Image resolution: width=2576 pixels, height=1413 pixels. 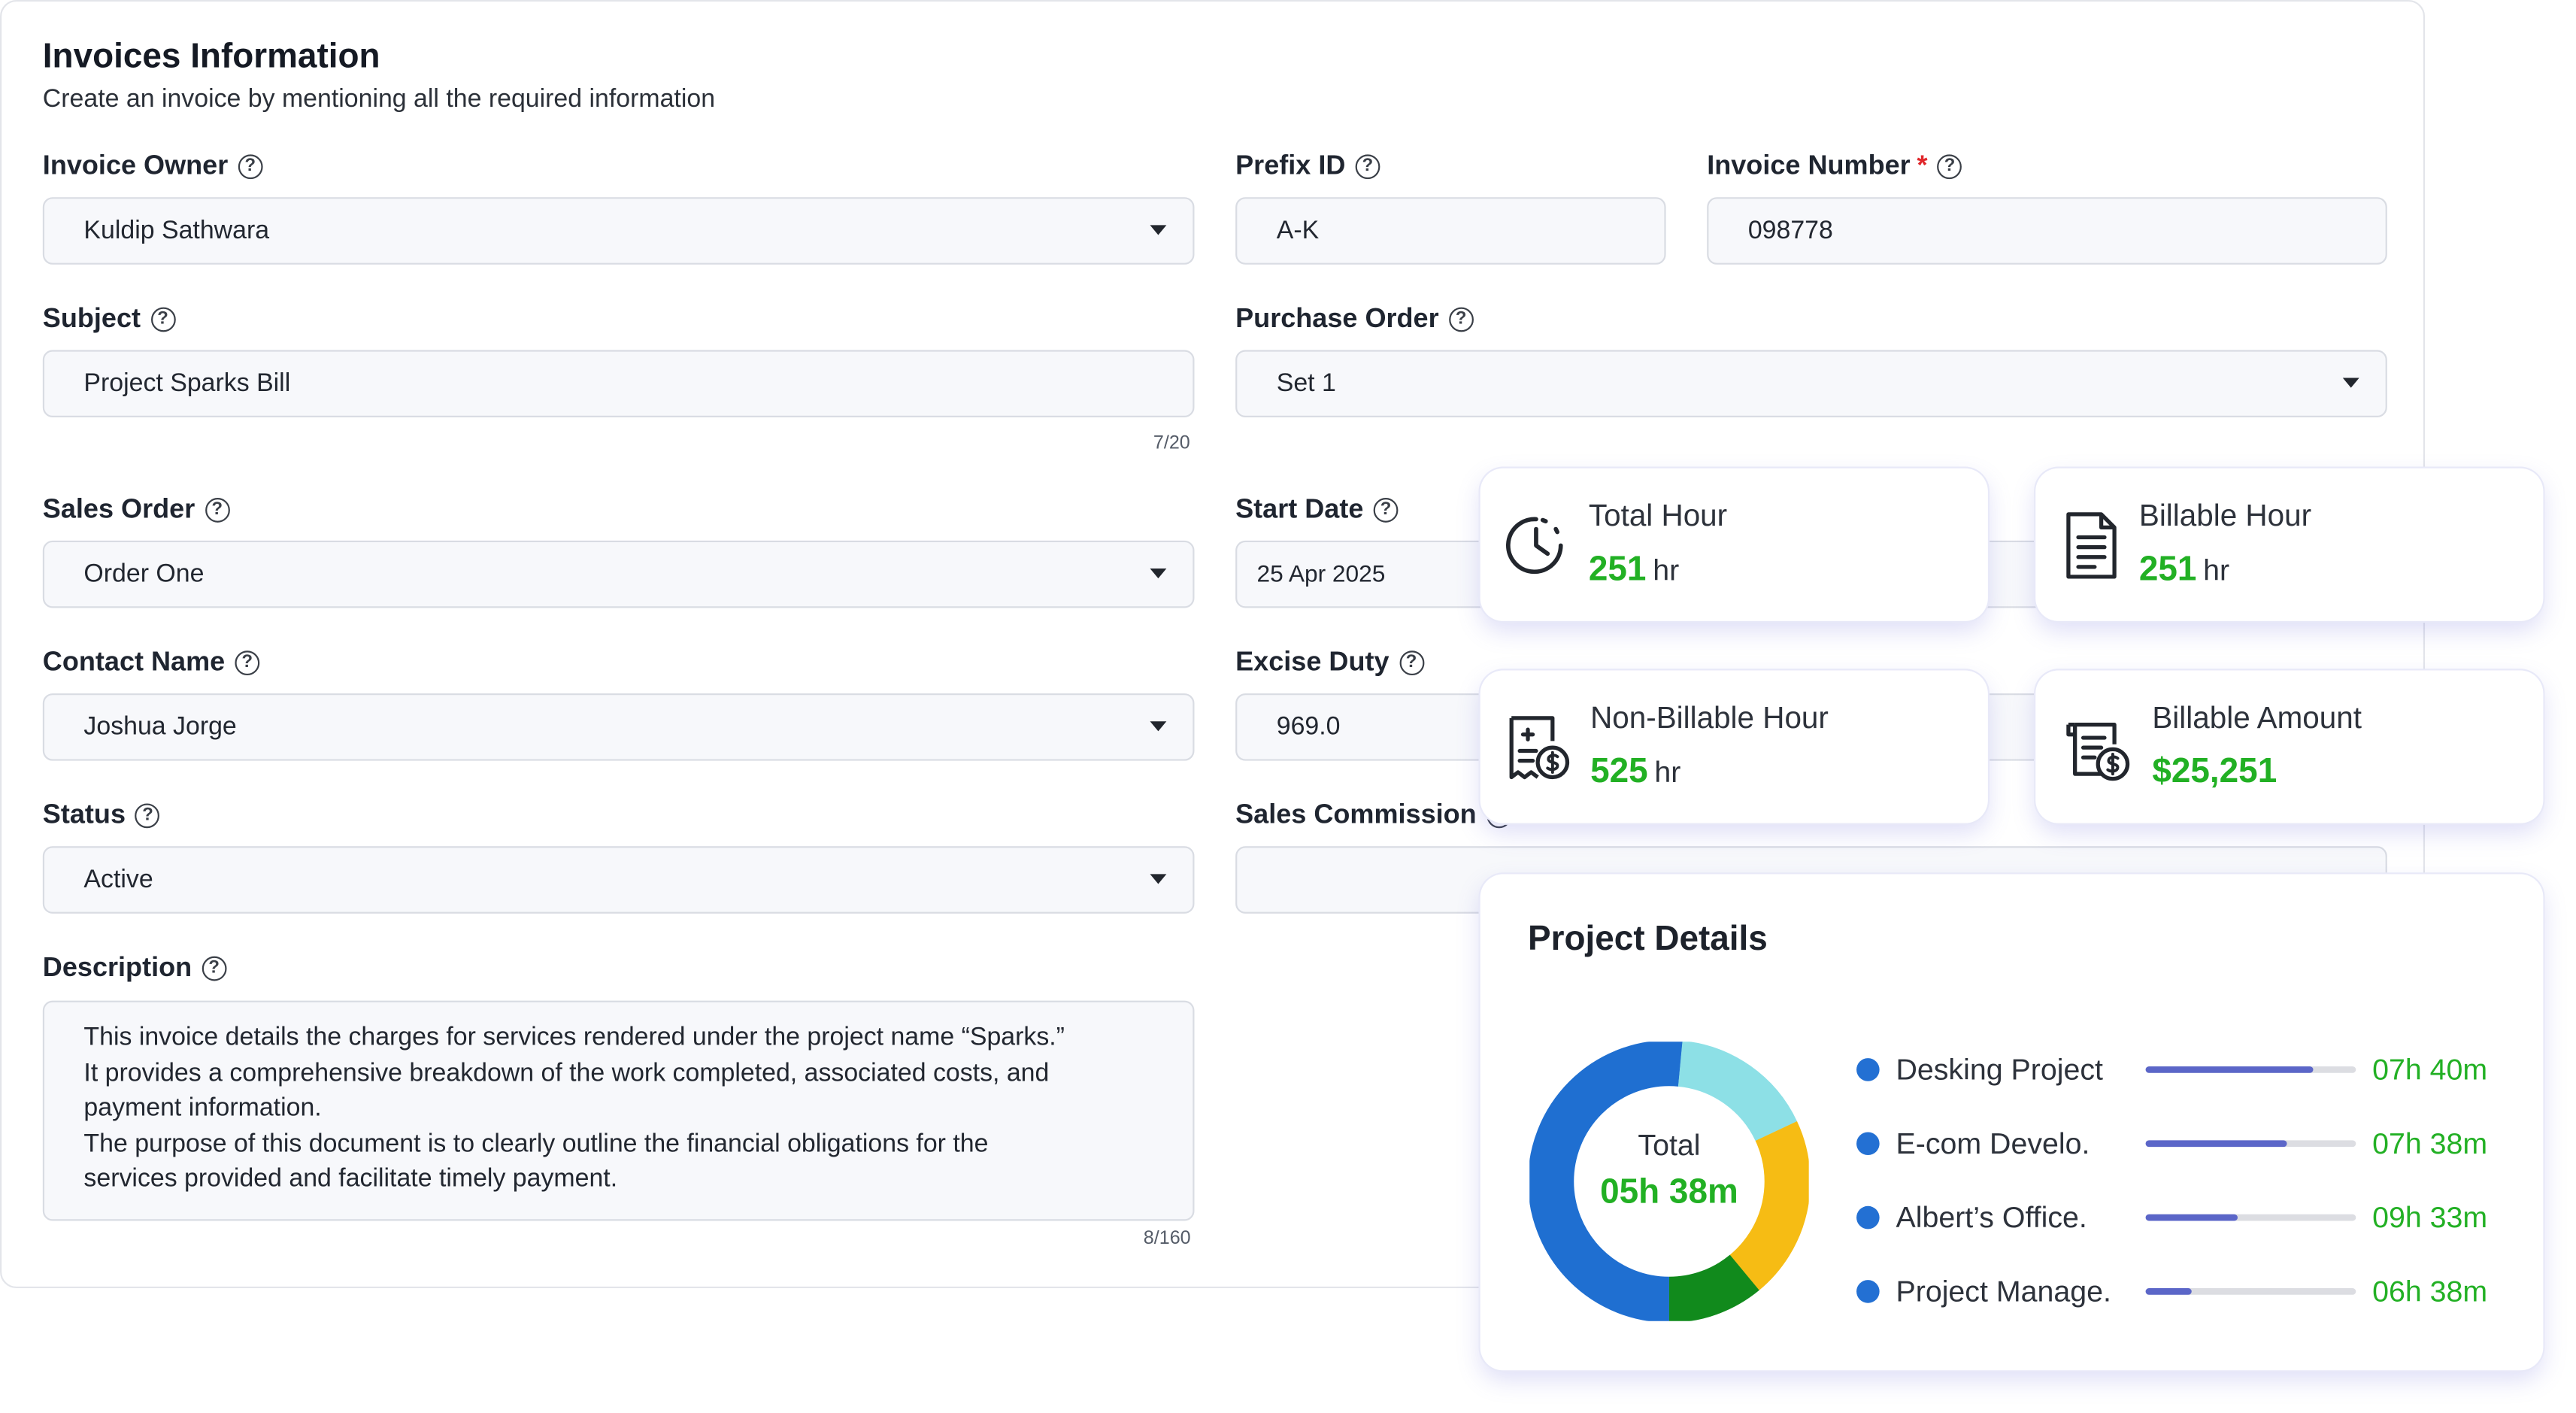 What do you see at coordinates (2214, 771) in the screenshot?
I see `billable-amount-value: $25,251` at bounding box center [2214, 771].